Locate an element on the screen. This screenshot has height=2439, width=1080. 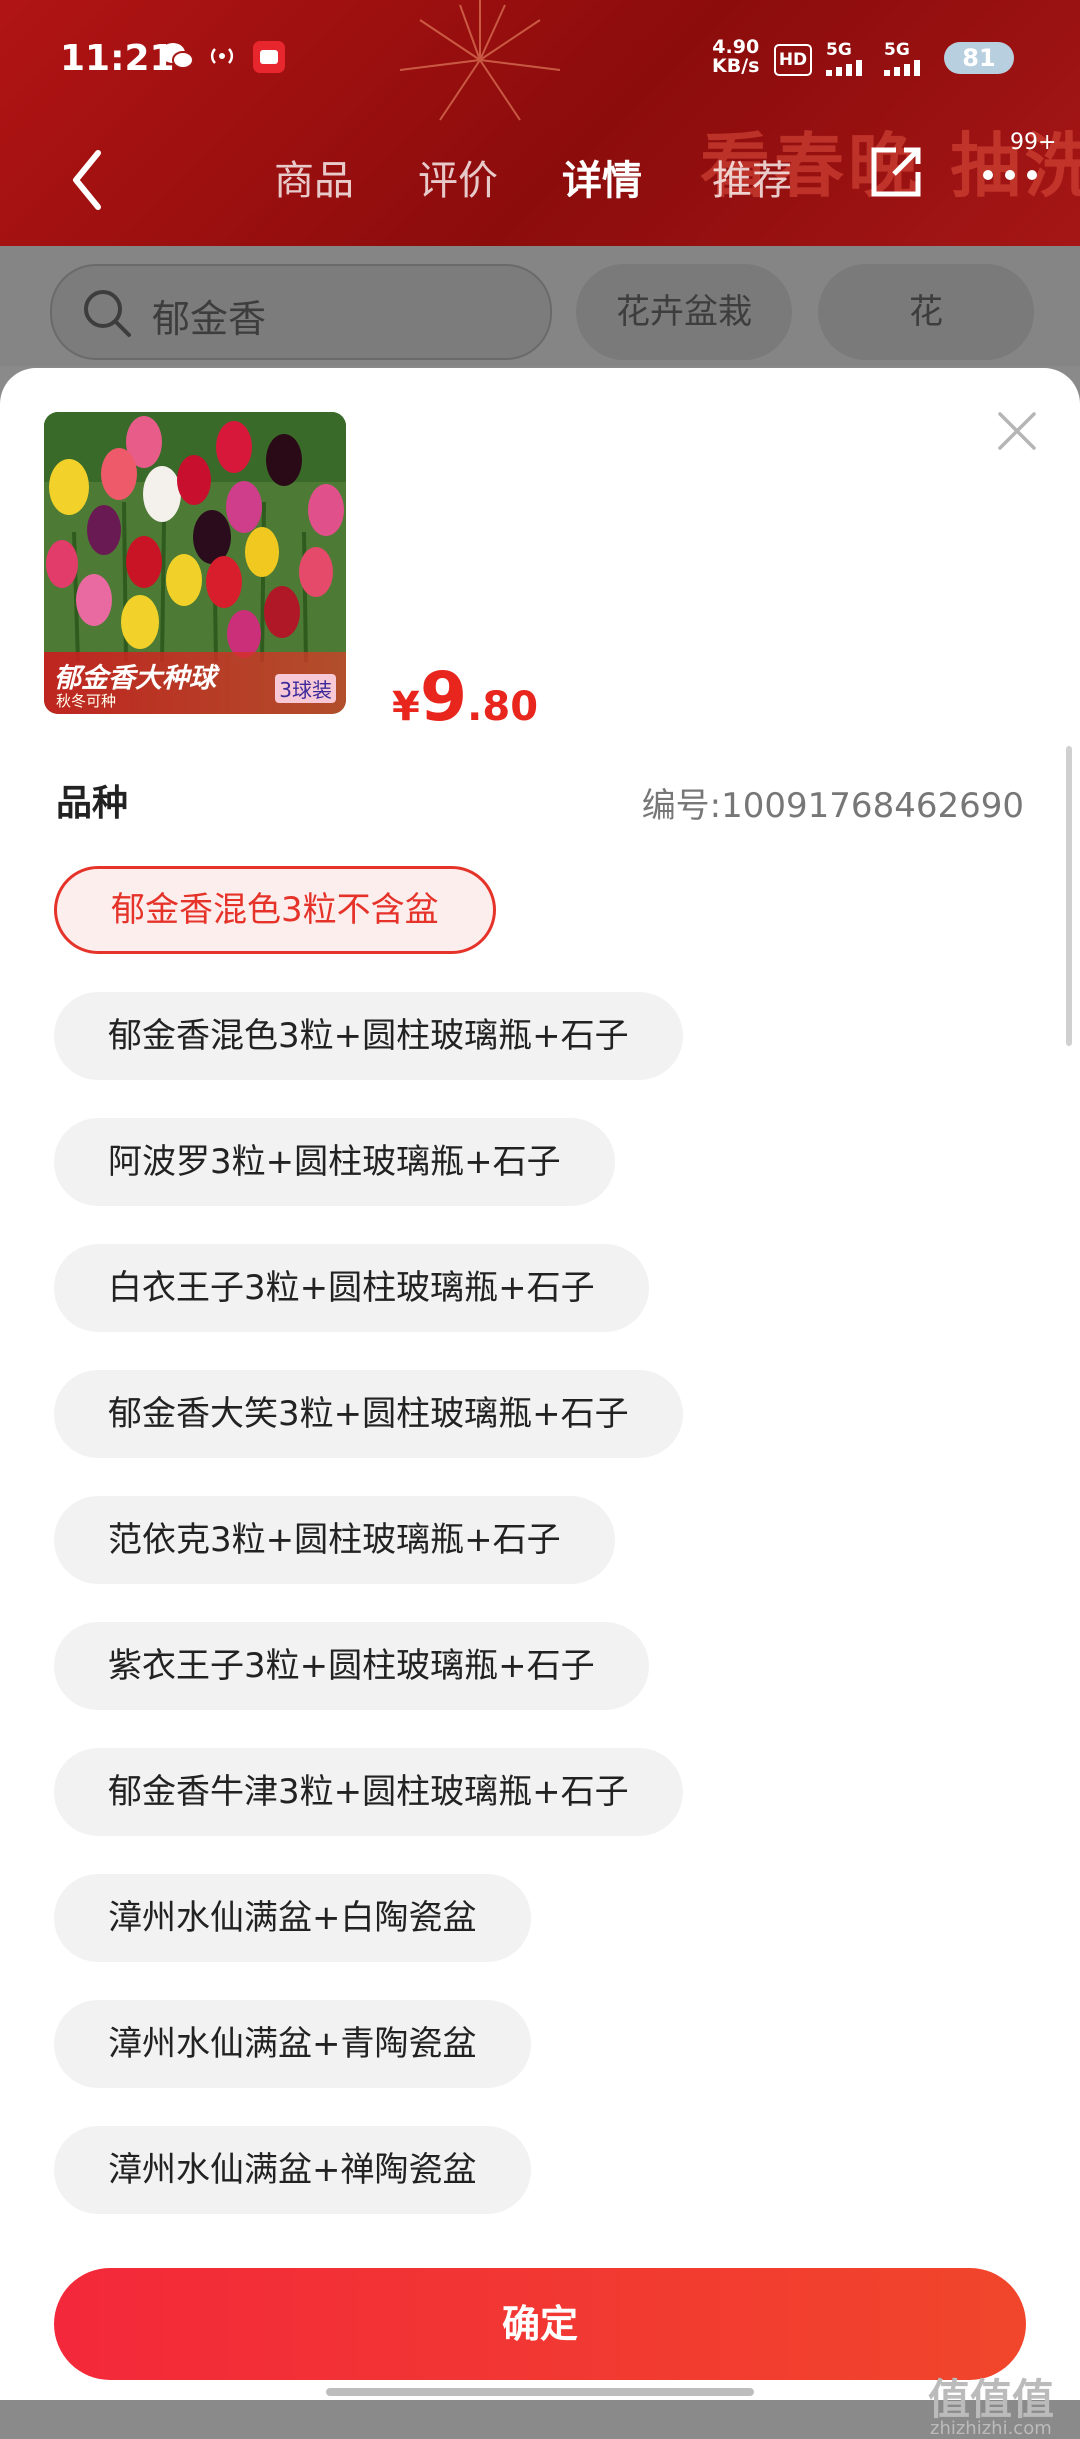
option-chip: 郁金香混色3粒+圆柱玻璃瓶+石子 is located at coordinates (368, 1036).